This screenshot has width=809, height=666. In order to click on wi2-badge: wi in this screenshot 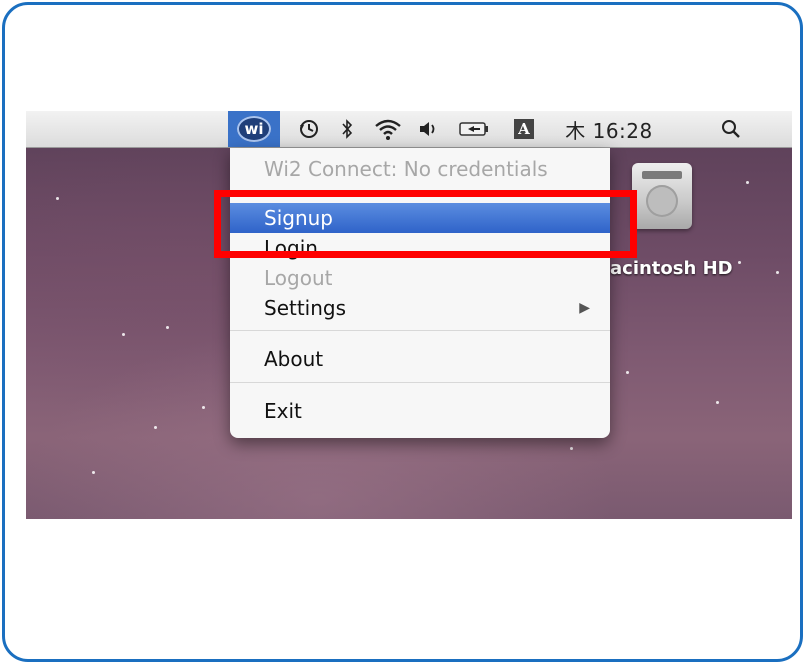, I will do `click(254, 129)`.